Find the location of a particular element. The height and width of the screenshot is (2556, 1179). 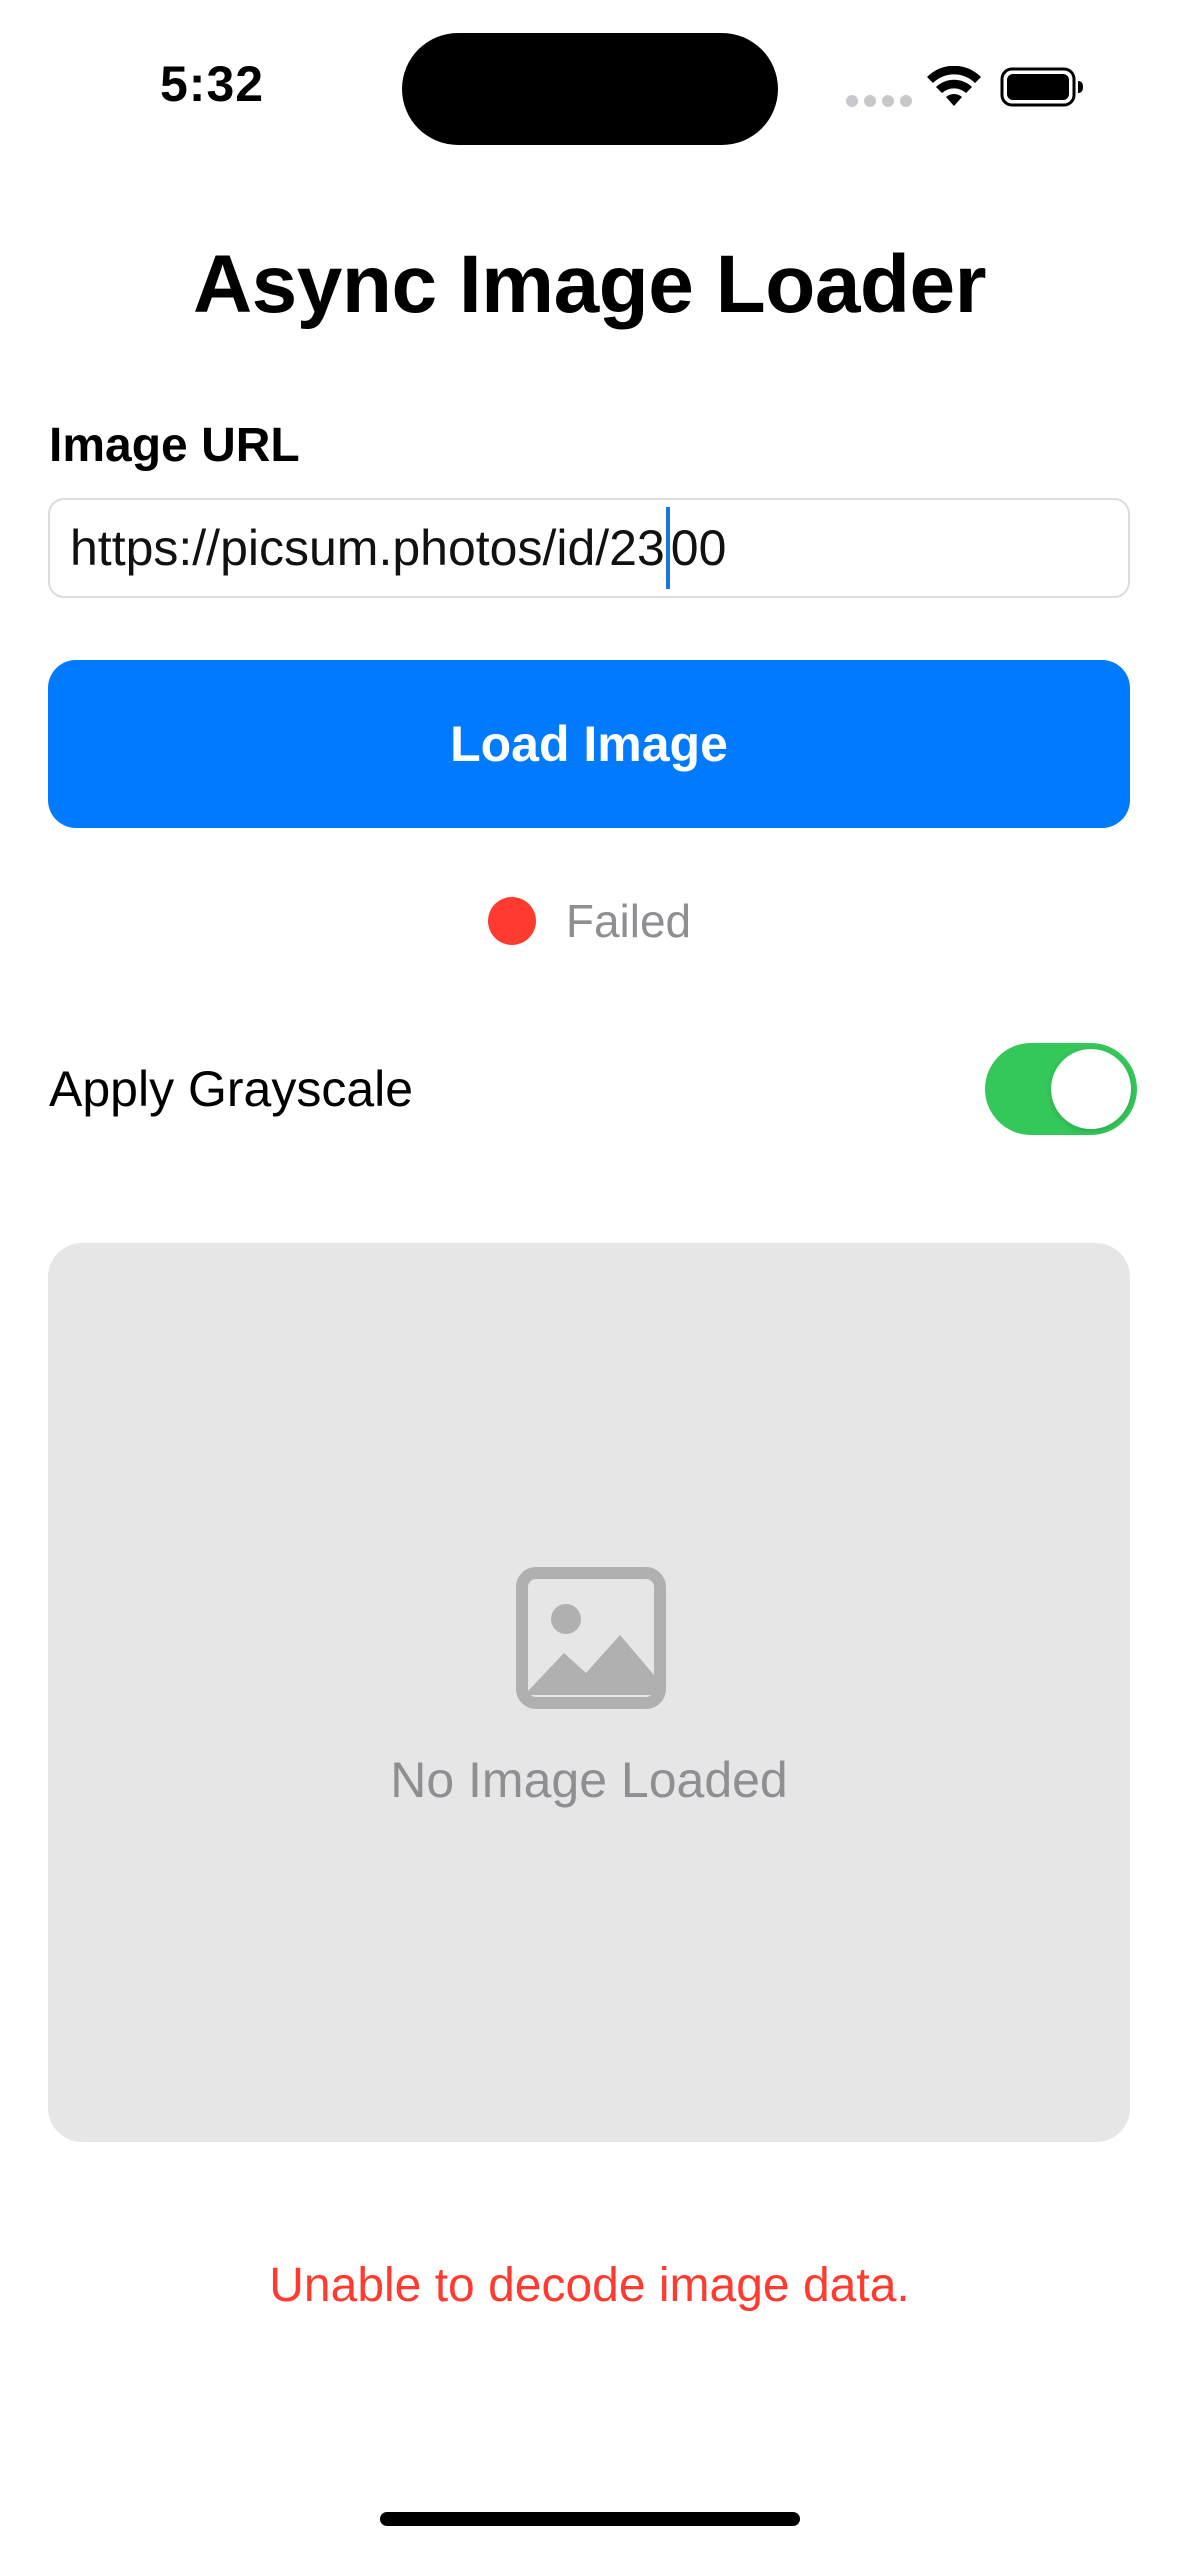

image-url-input: https://picsum.photos/id/23 00 is located at coordinates (589, 548).